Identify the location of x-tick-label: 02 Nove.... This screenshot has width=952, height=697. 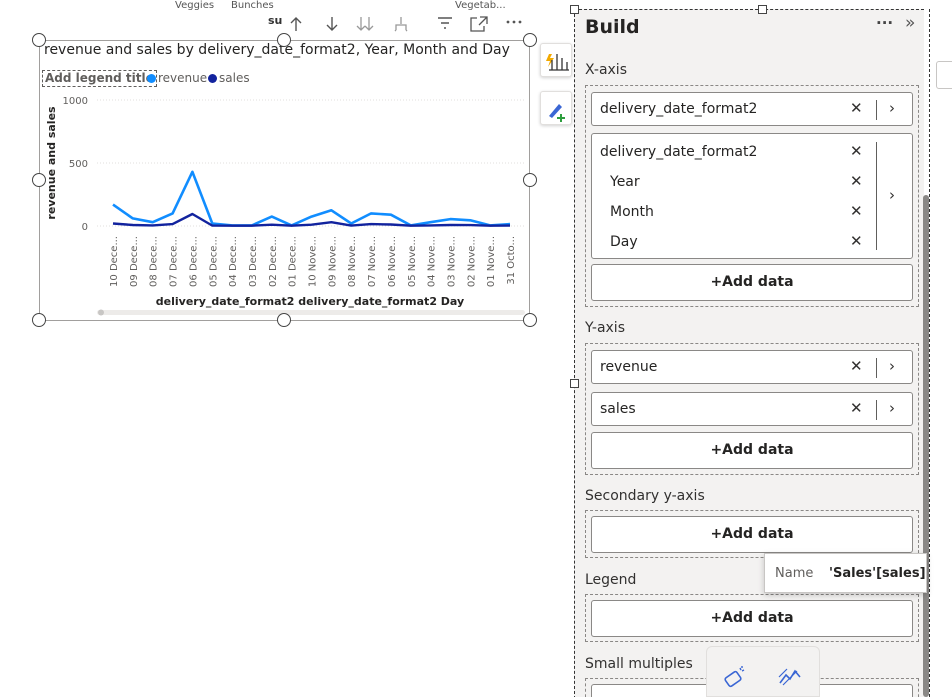
(471, 261).